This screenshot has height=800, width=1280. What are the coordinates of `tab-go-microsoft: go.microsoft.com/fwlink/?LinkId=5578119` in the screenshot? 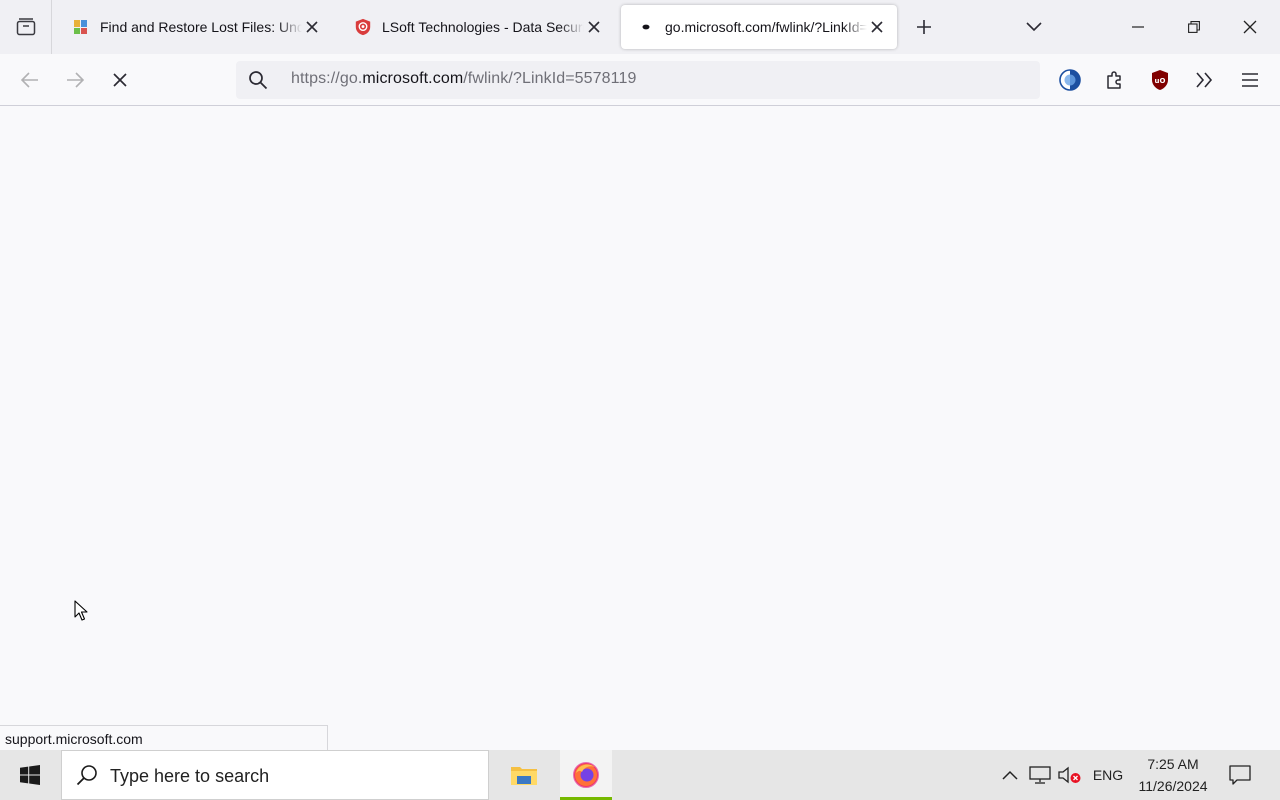 It's located at (759, 27).